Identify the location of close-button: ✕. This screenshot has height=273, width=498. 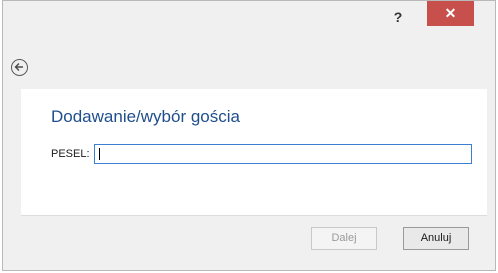
(450, 13).